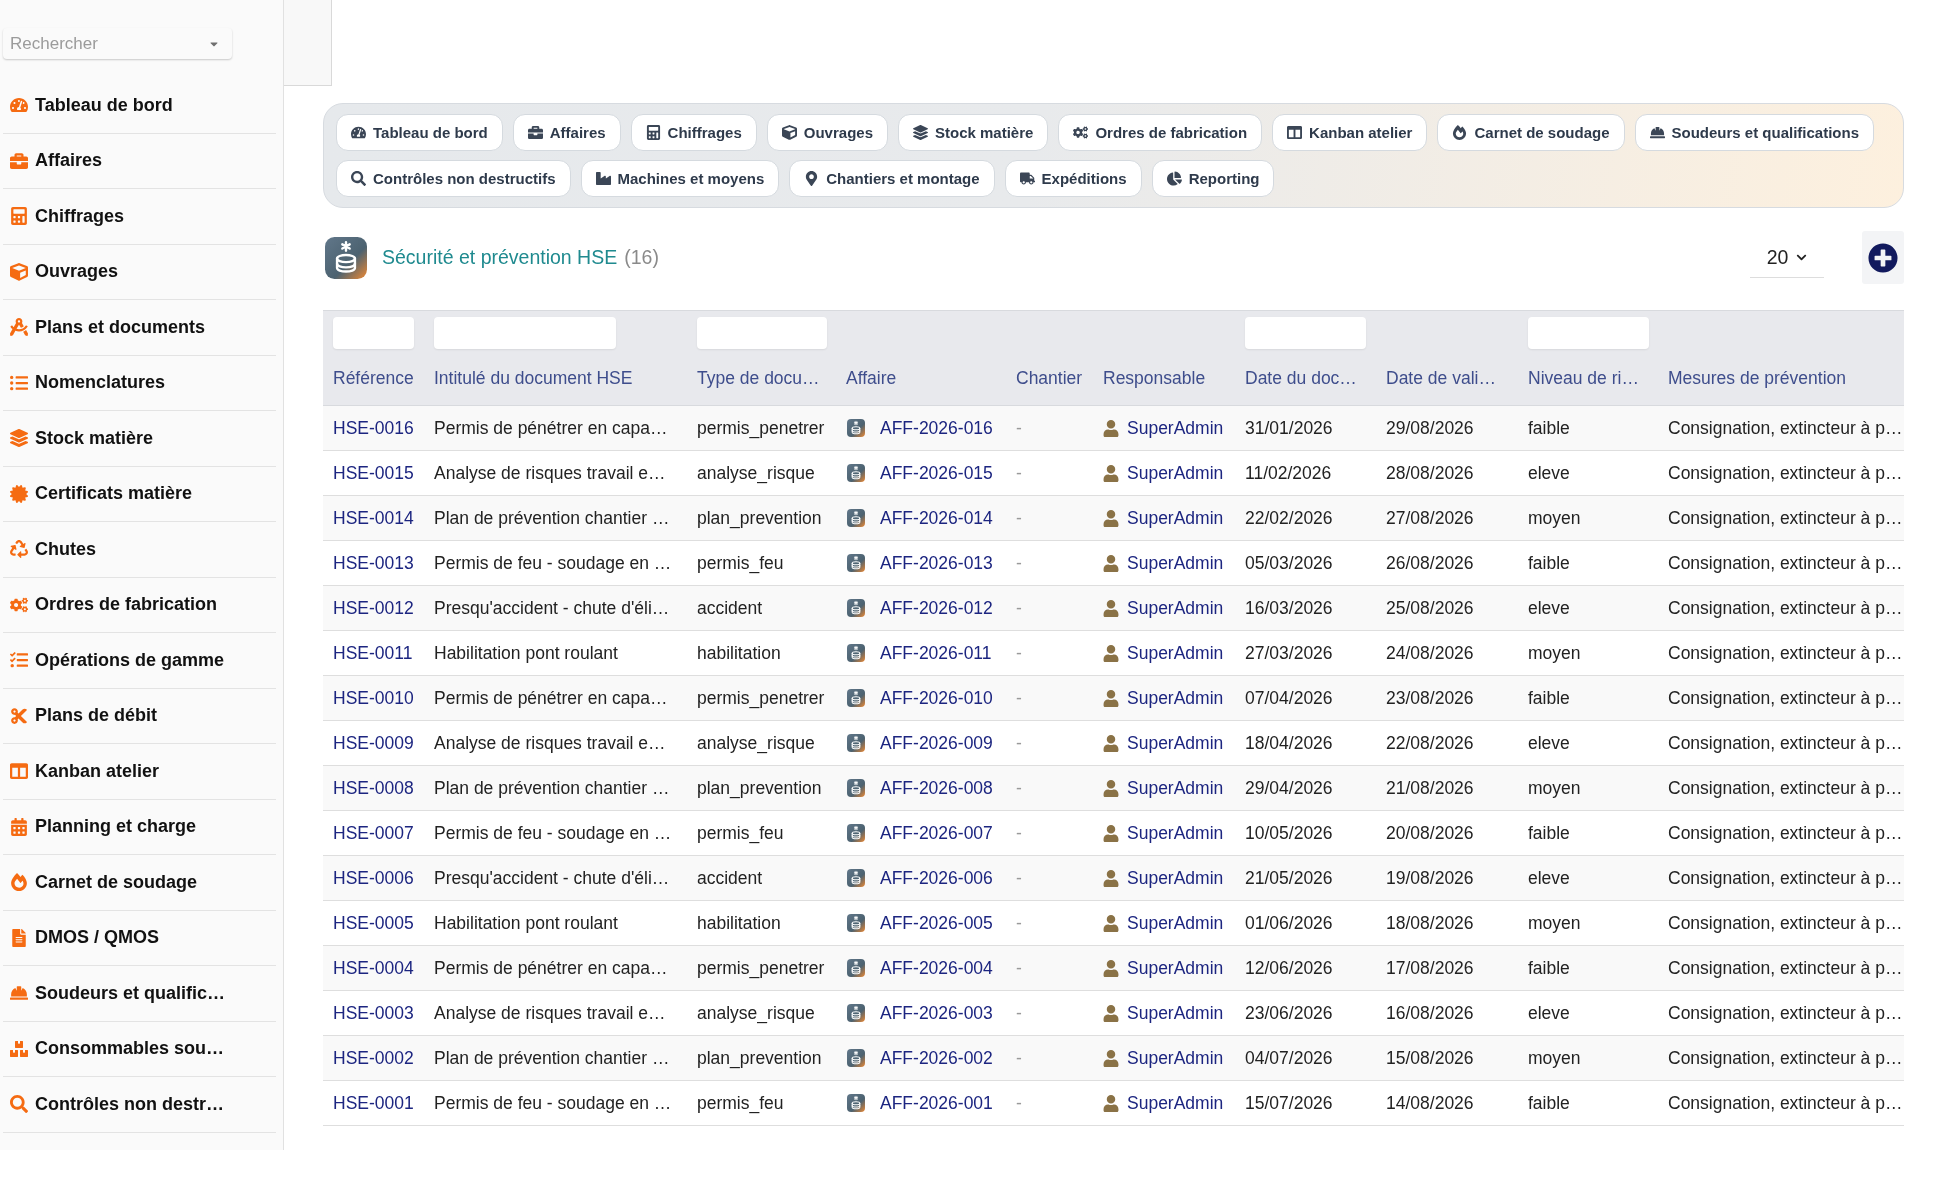 The width and height of the screenshot is (1946, 1204). Describe the element at coordinates (936, 968) in the screenshot. I see `project-link: AFF-2026-004` at that location.